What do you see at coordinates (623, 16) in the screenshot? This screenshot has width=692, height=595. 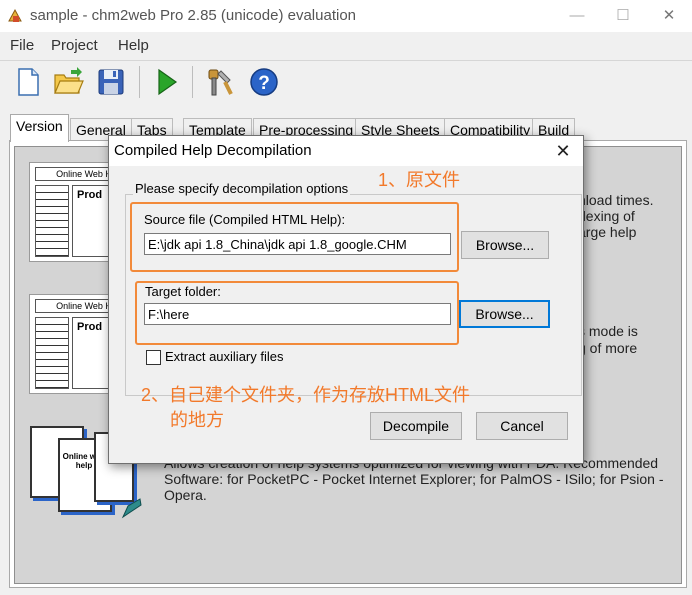 I see `maximize-button: ☐` at bounding box center [623, 16].